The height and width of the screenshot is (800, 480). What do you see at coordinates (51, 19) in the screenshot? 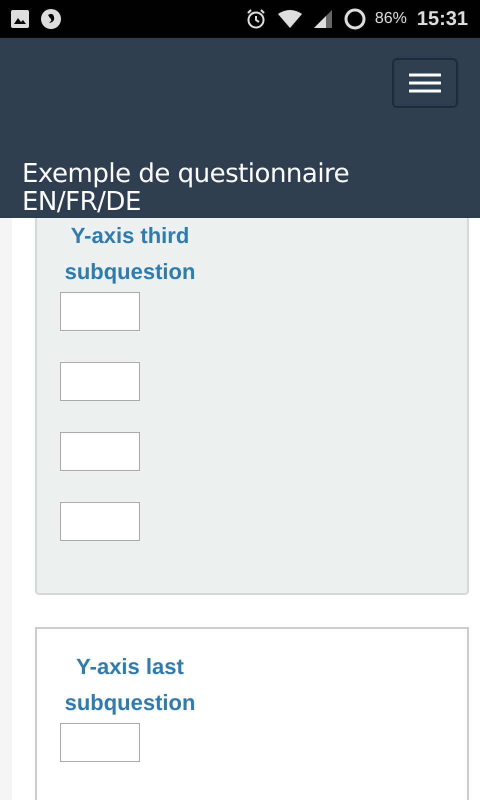
I see `browser-icon` at bounding box center [51, 19].